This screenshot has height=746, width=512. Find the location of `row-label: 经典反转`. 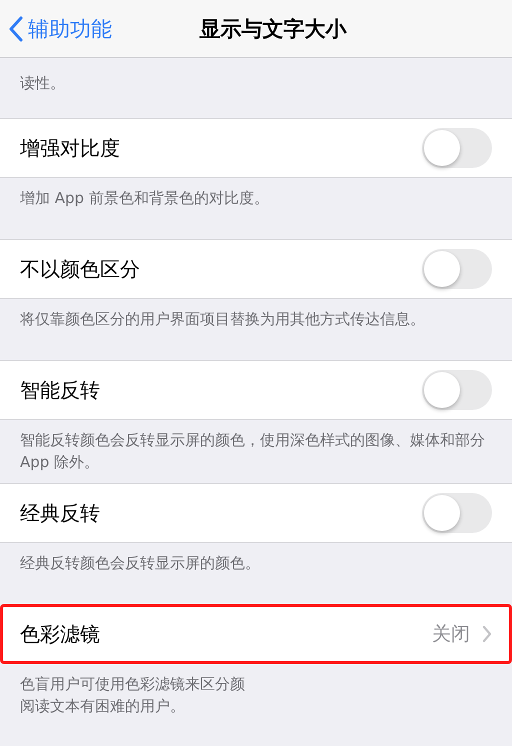

row-label: 经典反转 is located at coordinates (60, 513).